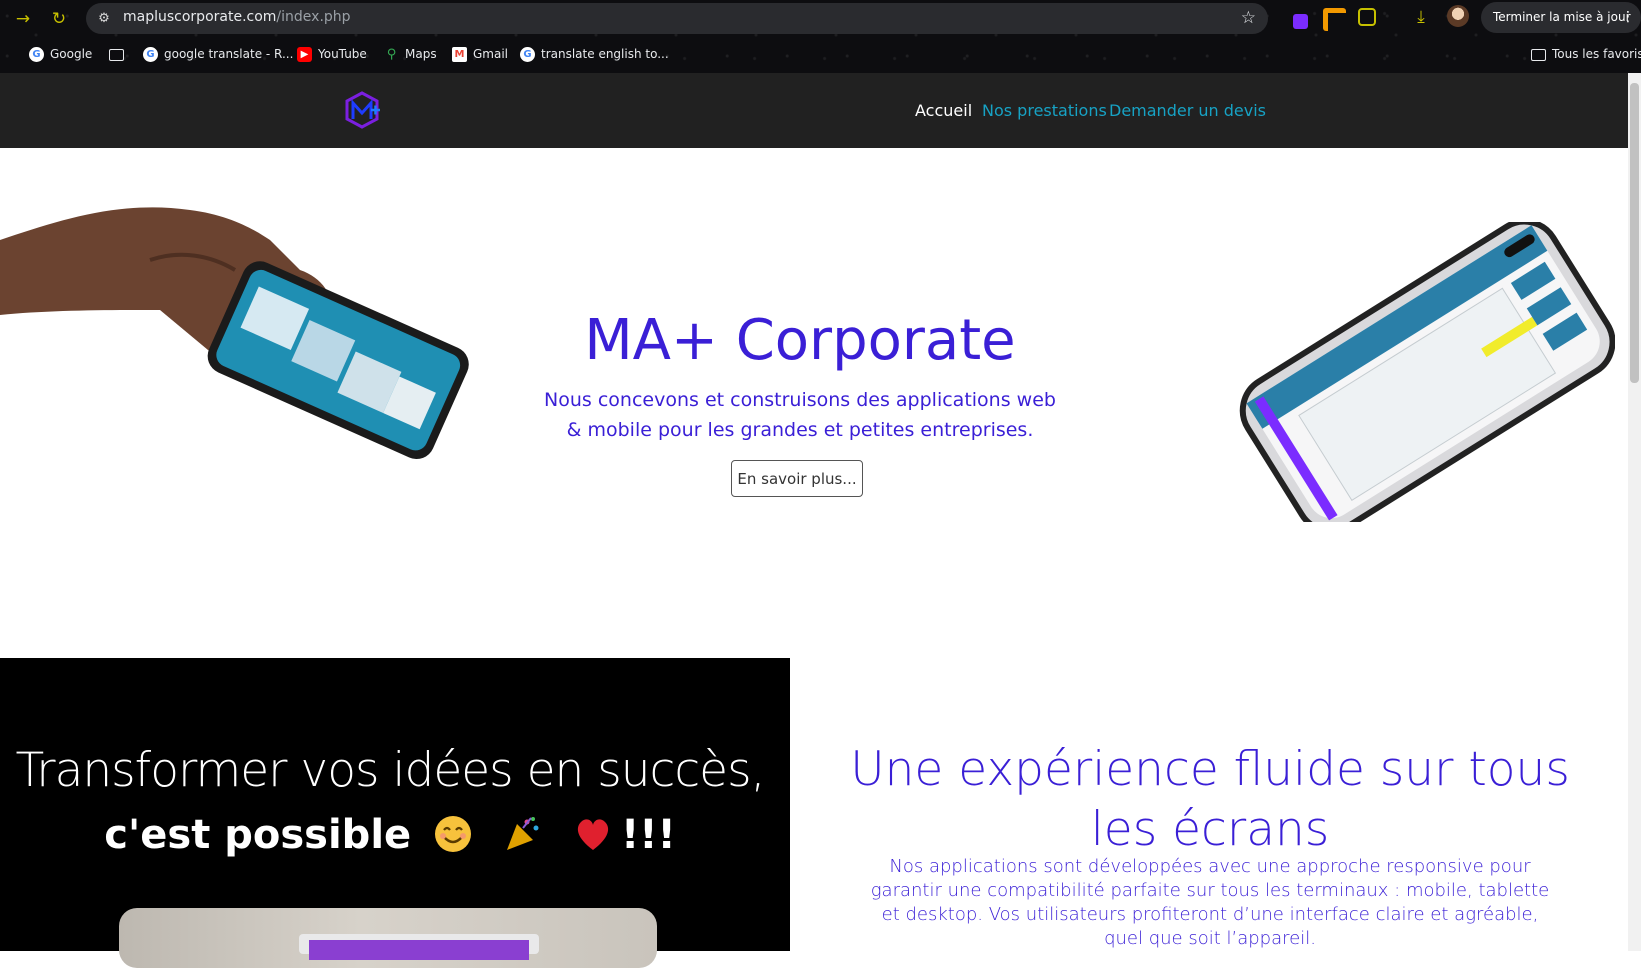  Describe the element at coordinates (421, 54) in the screenshot. I see `bookmark-label: Maps` at that location.